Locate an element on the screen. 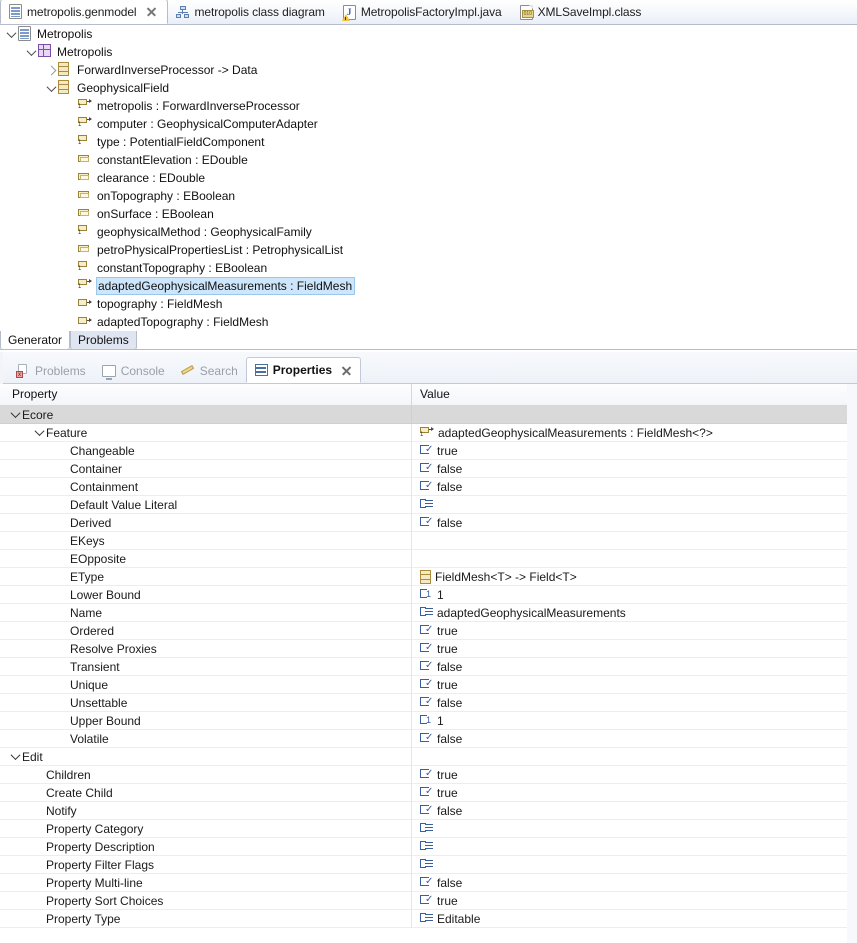  property-name-cell: Property Sort Choices is located at coordinates (206, 900).